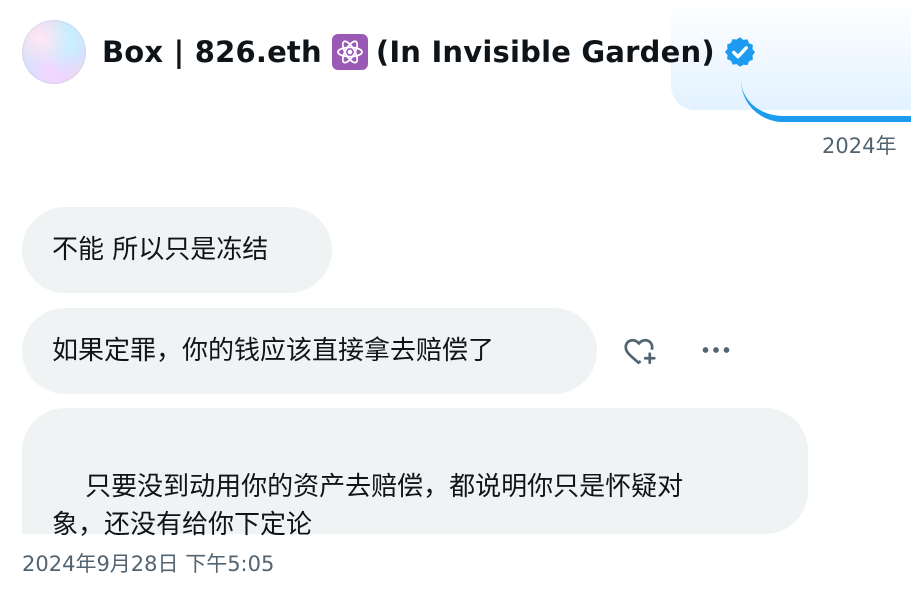 Image resolution: width=911 pixels, height=601 pixels. What do you see at coordinates (716, 350) in the screenshot?
I see `more-options-icon` at bounding box center [716, 350].